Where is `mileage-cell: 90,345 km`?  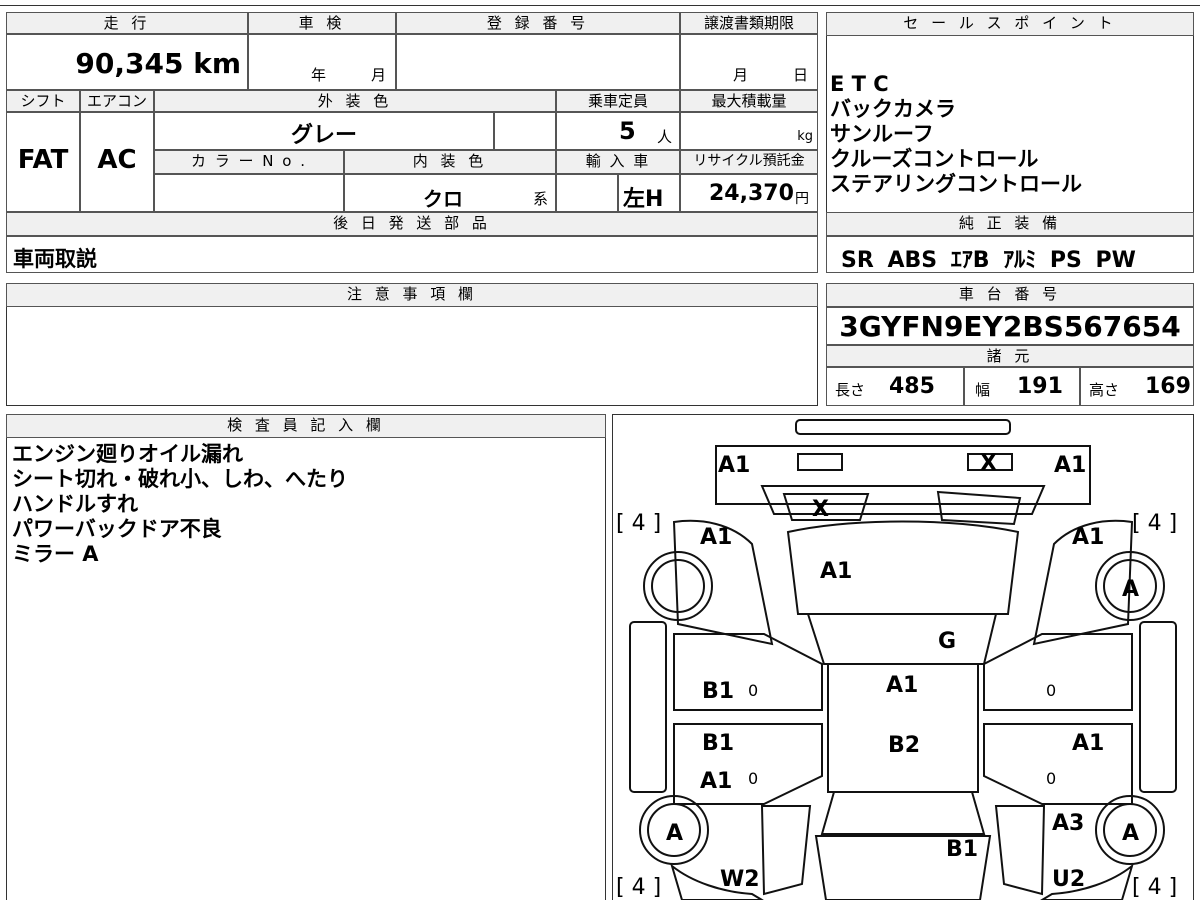
mileage-cell: 90,345 km is located at coordinates (127, 62).